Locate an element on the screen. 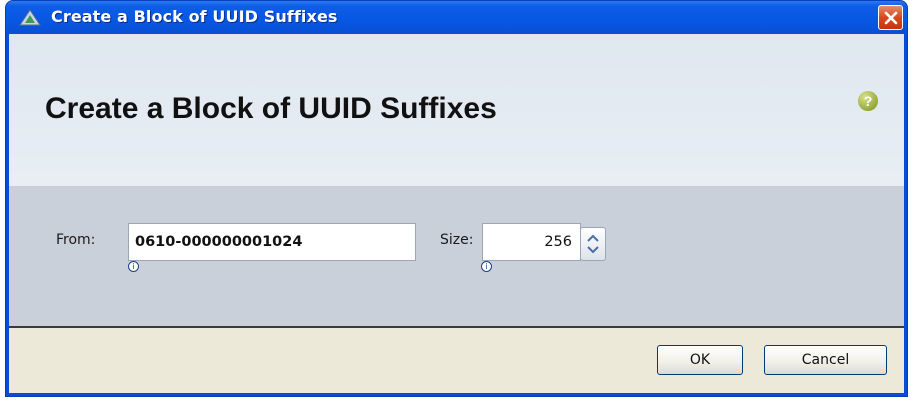 This screenshot has height=401, width=913. close-icon is located at coordinates (890, 17).